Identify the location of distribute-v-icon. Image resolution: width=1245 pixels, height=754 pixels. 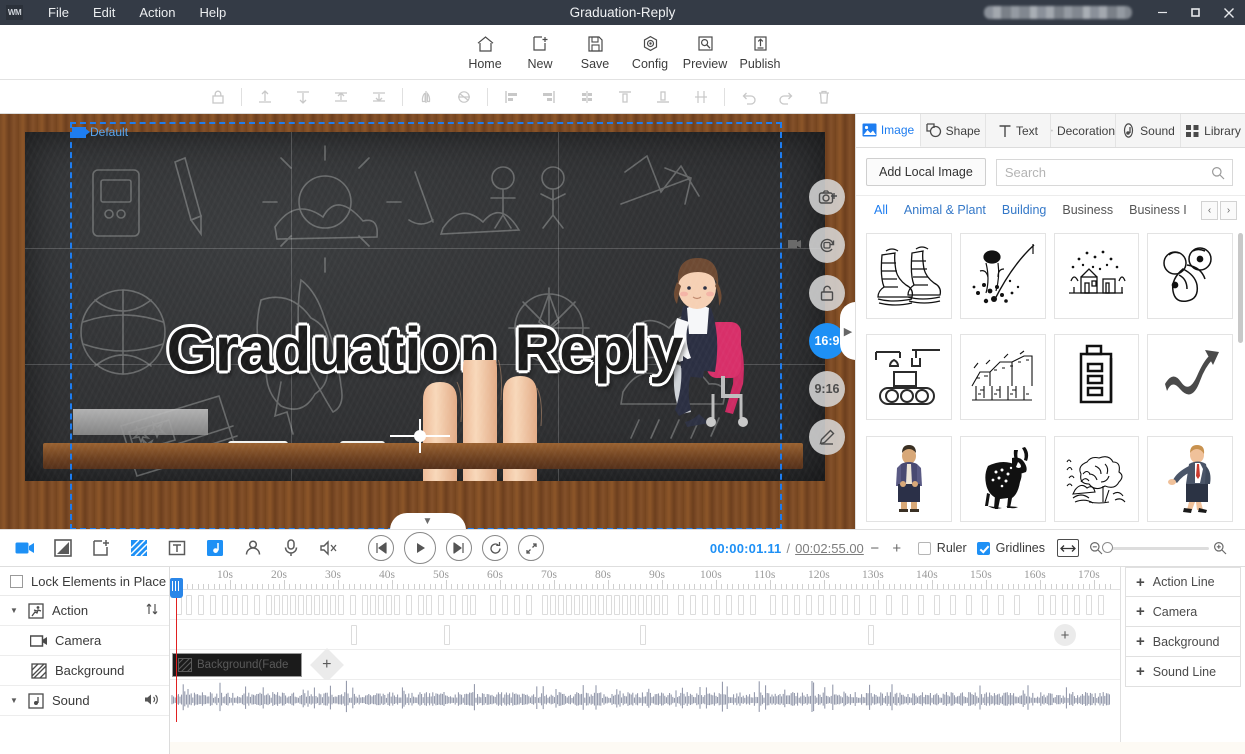
(379, 97).